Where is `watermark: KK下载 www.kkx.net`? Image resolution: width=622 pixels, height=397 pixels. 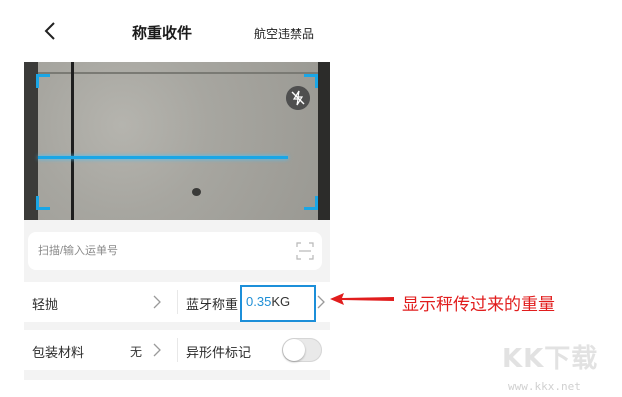
watermark: KK下载 www.kkx.net is located at coordinates (560, 367).